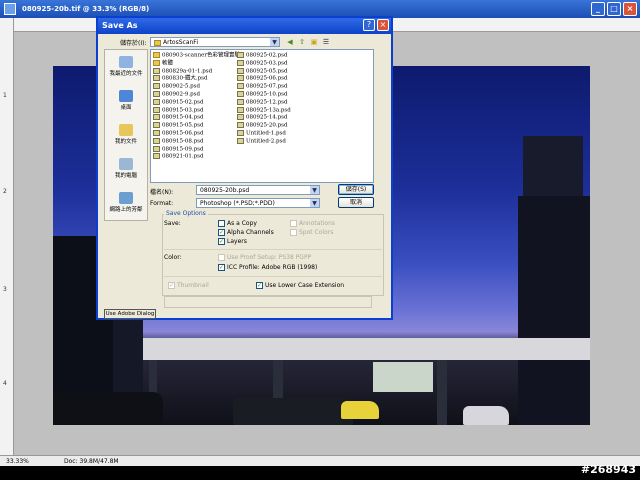 The image size is (640, 480). What do you see at coordinates (215, 42) in the screenshot?
I see `save-in-dropdown: ArtosScanFi ▼` at bounding box center [215, 42].